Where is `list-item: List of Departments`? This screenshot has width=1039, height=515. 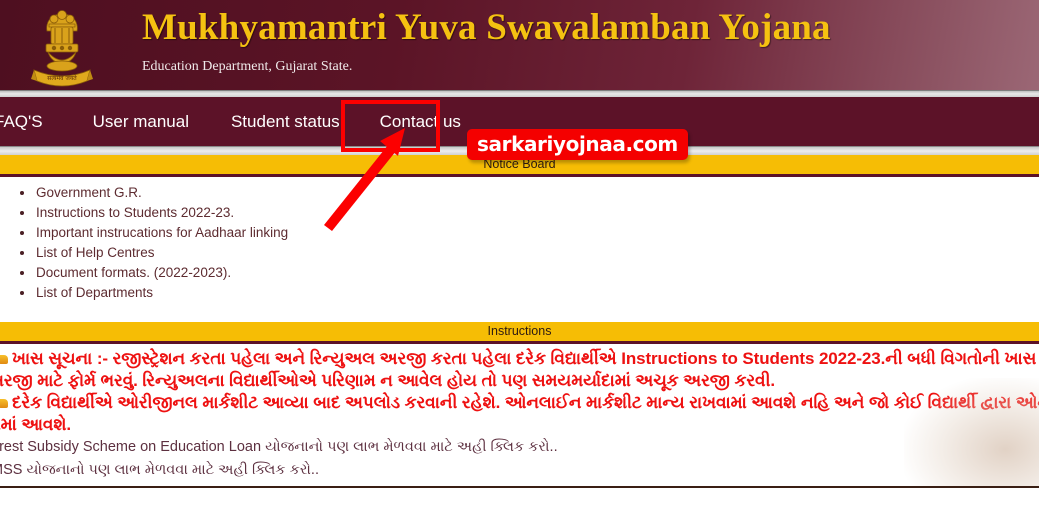
list-item: List of Departments is located at coordinates (528, 293).